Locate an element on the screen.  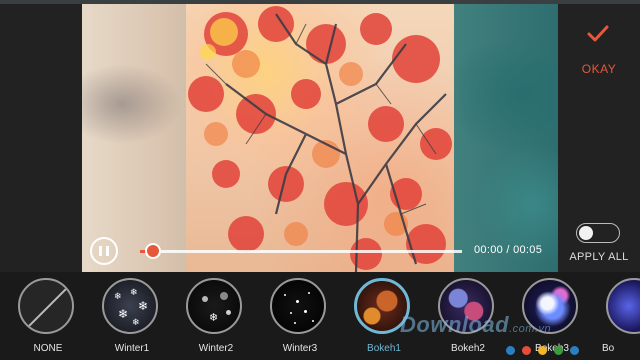
snowflake-icon: ❄ is located at coordinates (214, 306).